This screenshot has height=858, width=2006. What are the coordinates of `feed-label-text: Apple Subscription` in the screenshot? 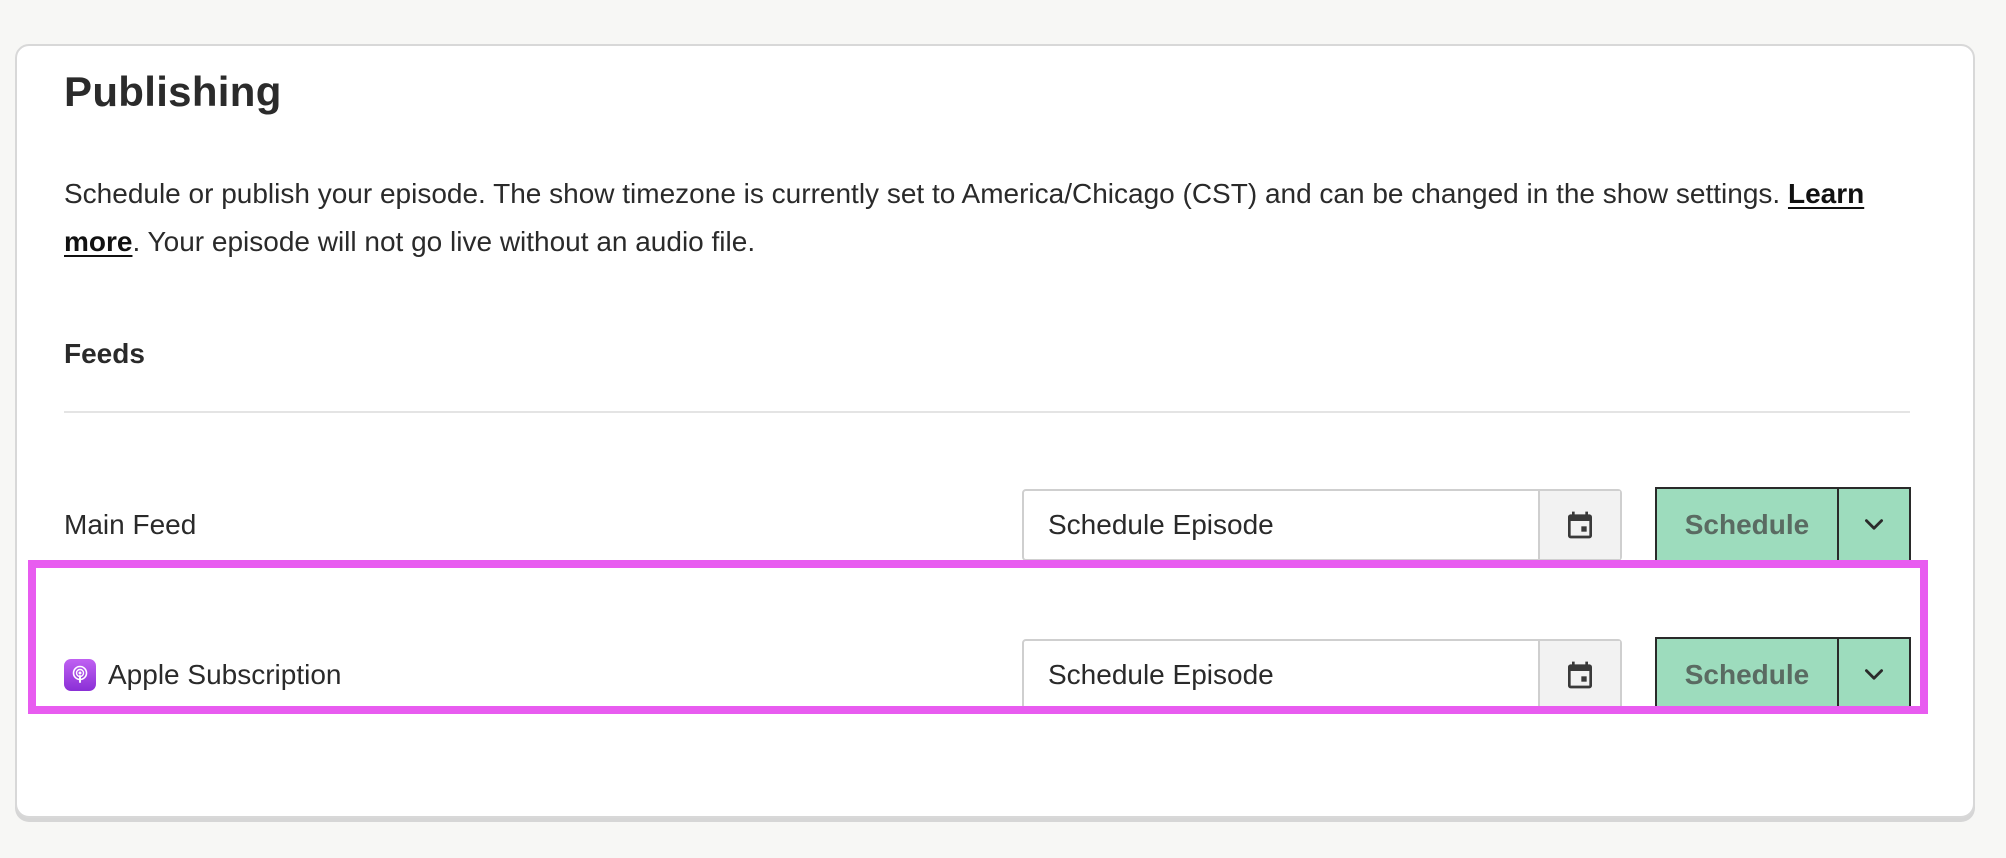 It's located at (225, 674).